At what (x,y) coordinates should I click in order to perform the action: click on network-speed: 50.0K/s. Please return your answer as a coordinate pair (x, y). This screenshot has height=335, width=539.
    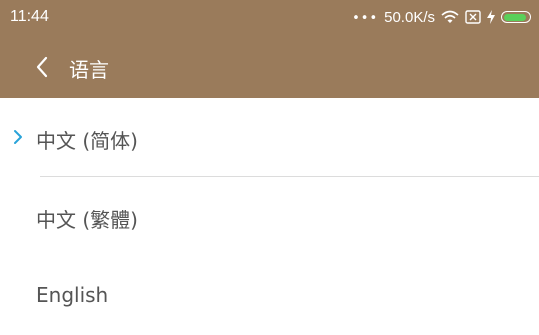
    Looking at the image, I should click on (409, 17).